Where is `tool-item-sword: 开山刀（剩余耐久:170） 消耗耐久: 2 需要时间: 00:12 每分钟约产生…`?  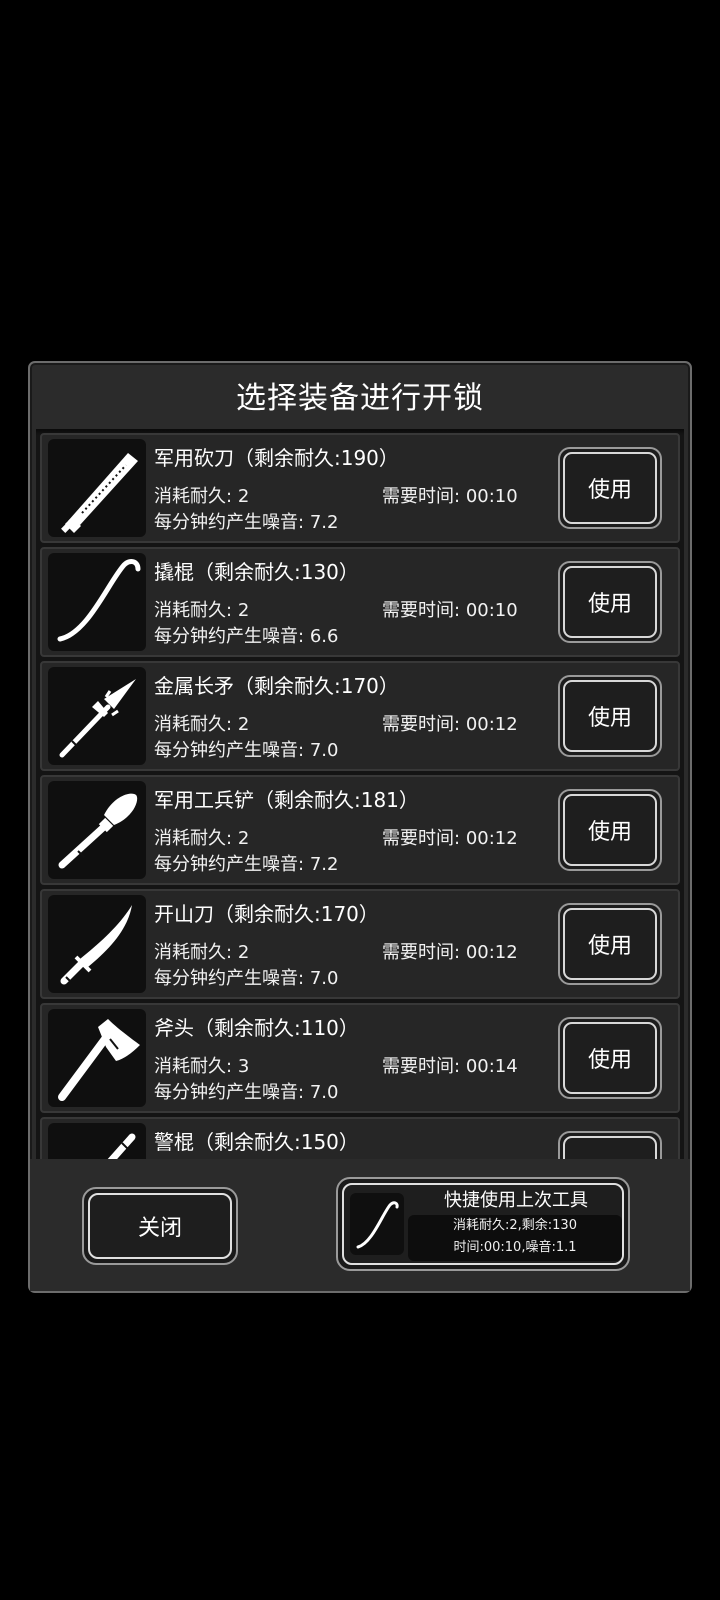 tool-item-sword: 开山刀（剩余耐久:170） 消耗耐久: 2 需要时间: 00:12 每分钟约产生… is located at coordinates (360, 944).